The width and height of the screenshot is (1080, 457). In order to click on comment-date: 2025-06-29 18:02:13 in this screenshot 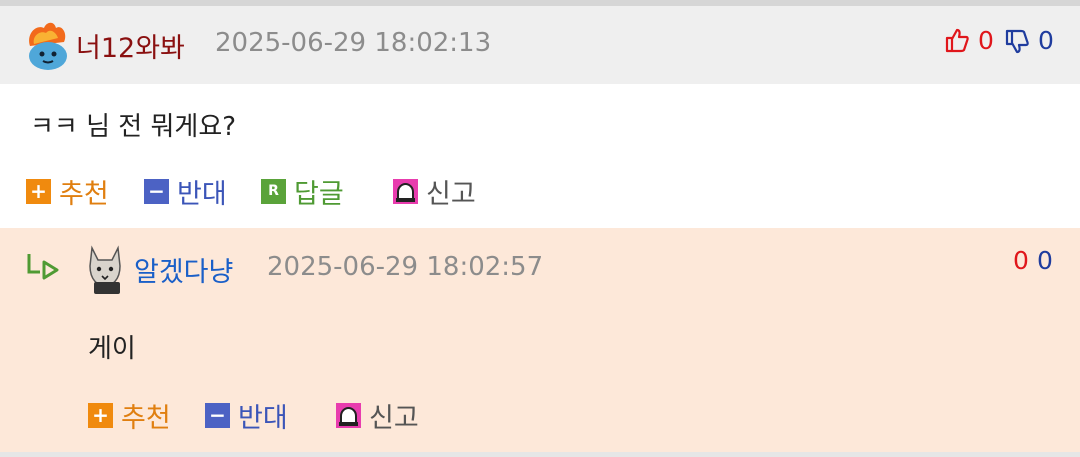, I will do `click(353, 43)`.